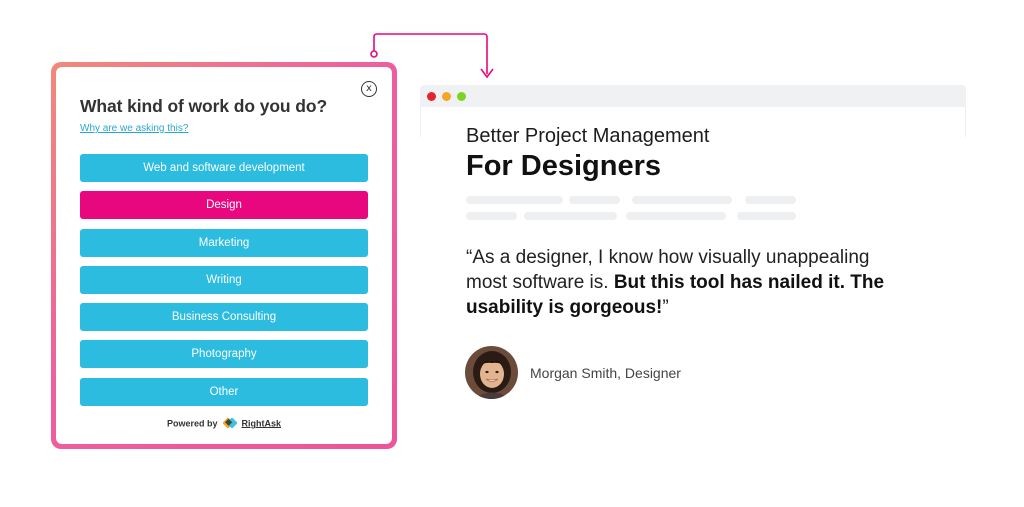 This screenshot has width=1024, height=507. Describe the element at coordinates (420, 122) in the screenshot. I see `browser-edge-left` at that location.